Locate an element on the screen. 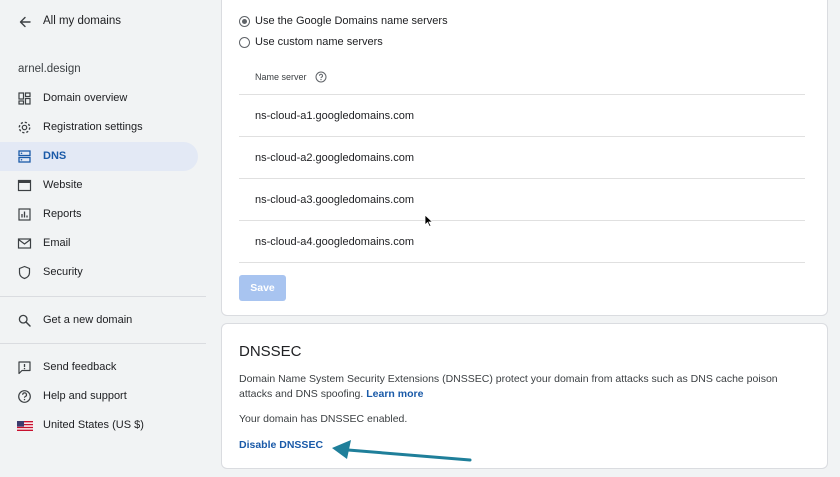 This screenshot has height=477, width=840. domain-name: arnel.design is located at coordinates (49, 69).